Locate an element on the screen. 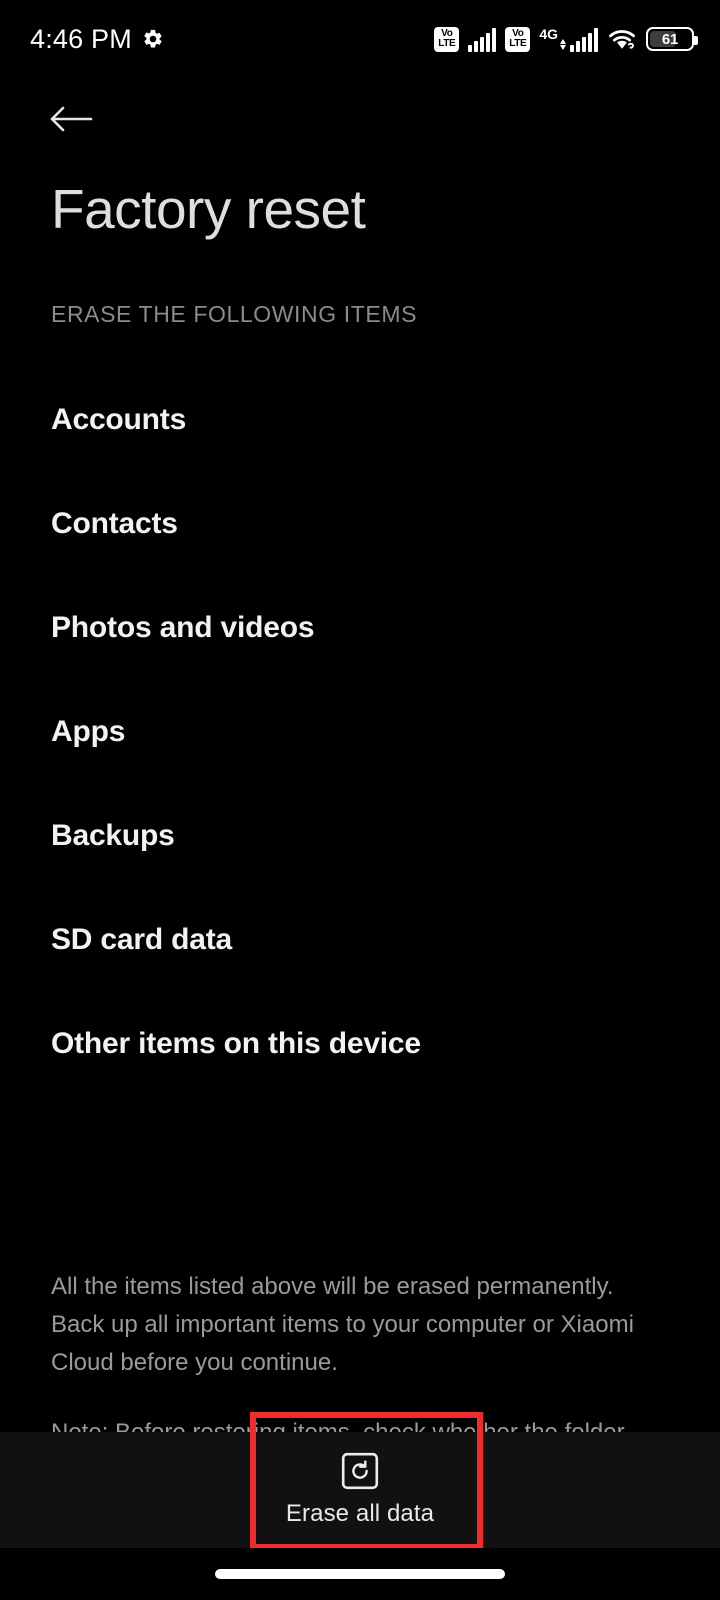  home-indicator is located at coordinates (360, 1574).